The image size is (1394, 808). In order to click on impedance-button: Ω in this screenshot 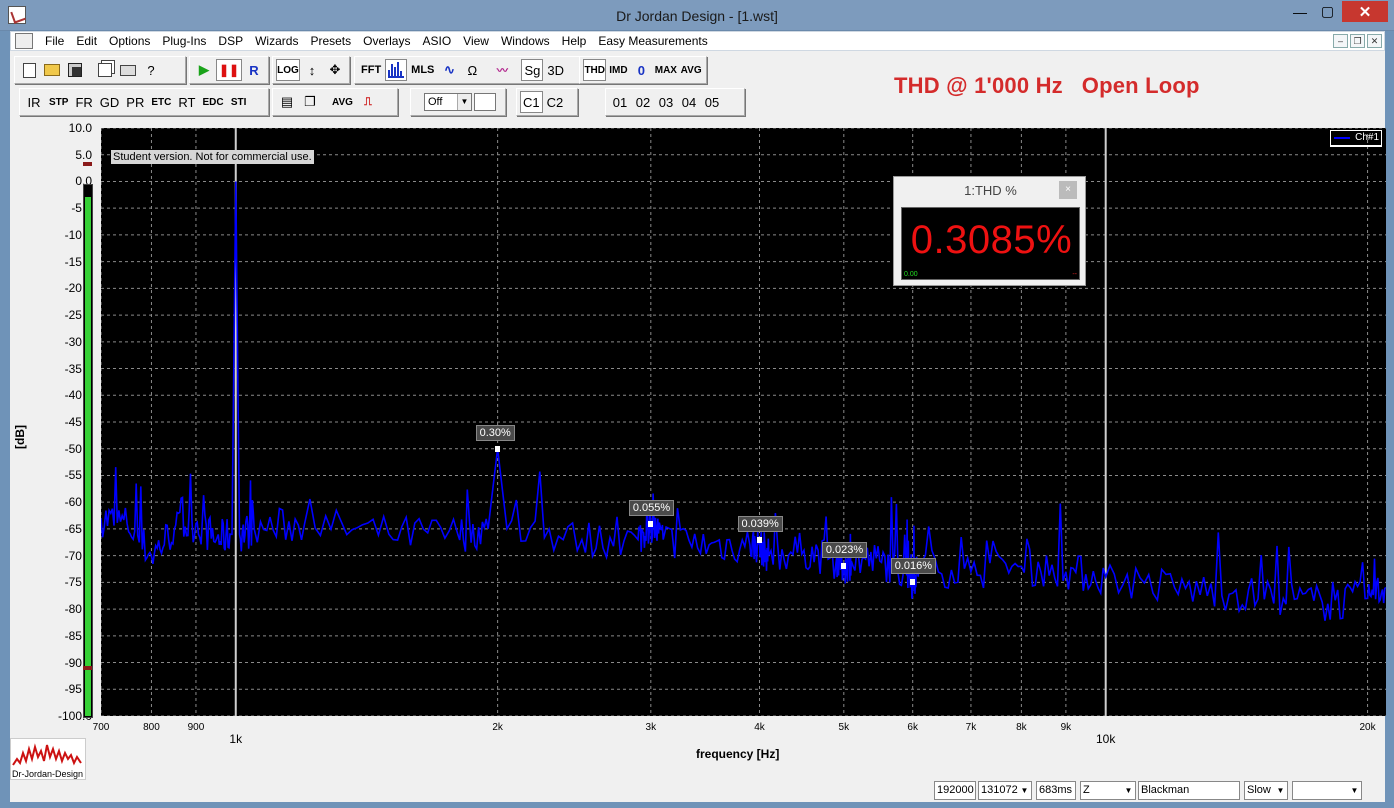, I will do `click(472, 70)`.